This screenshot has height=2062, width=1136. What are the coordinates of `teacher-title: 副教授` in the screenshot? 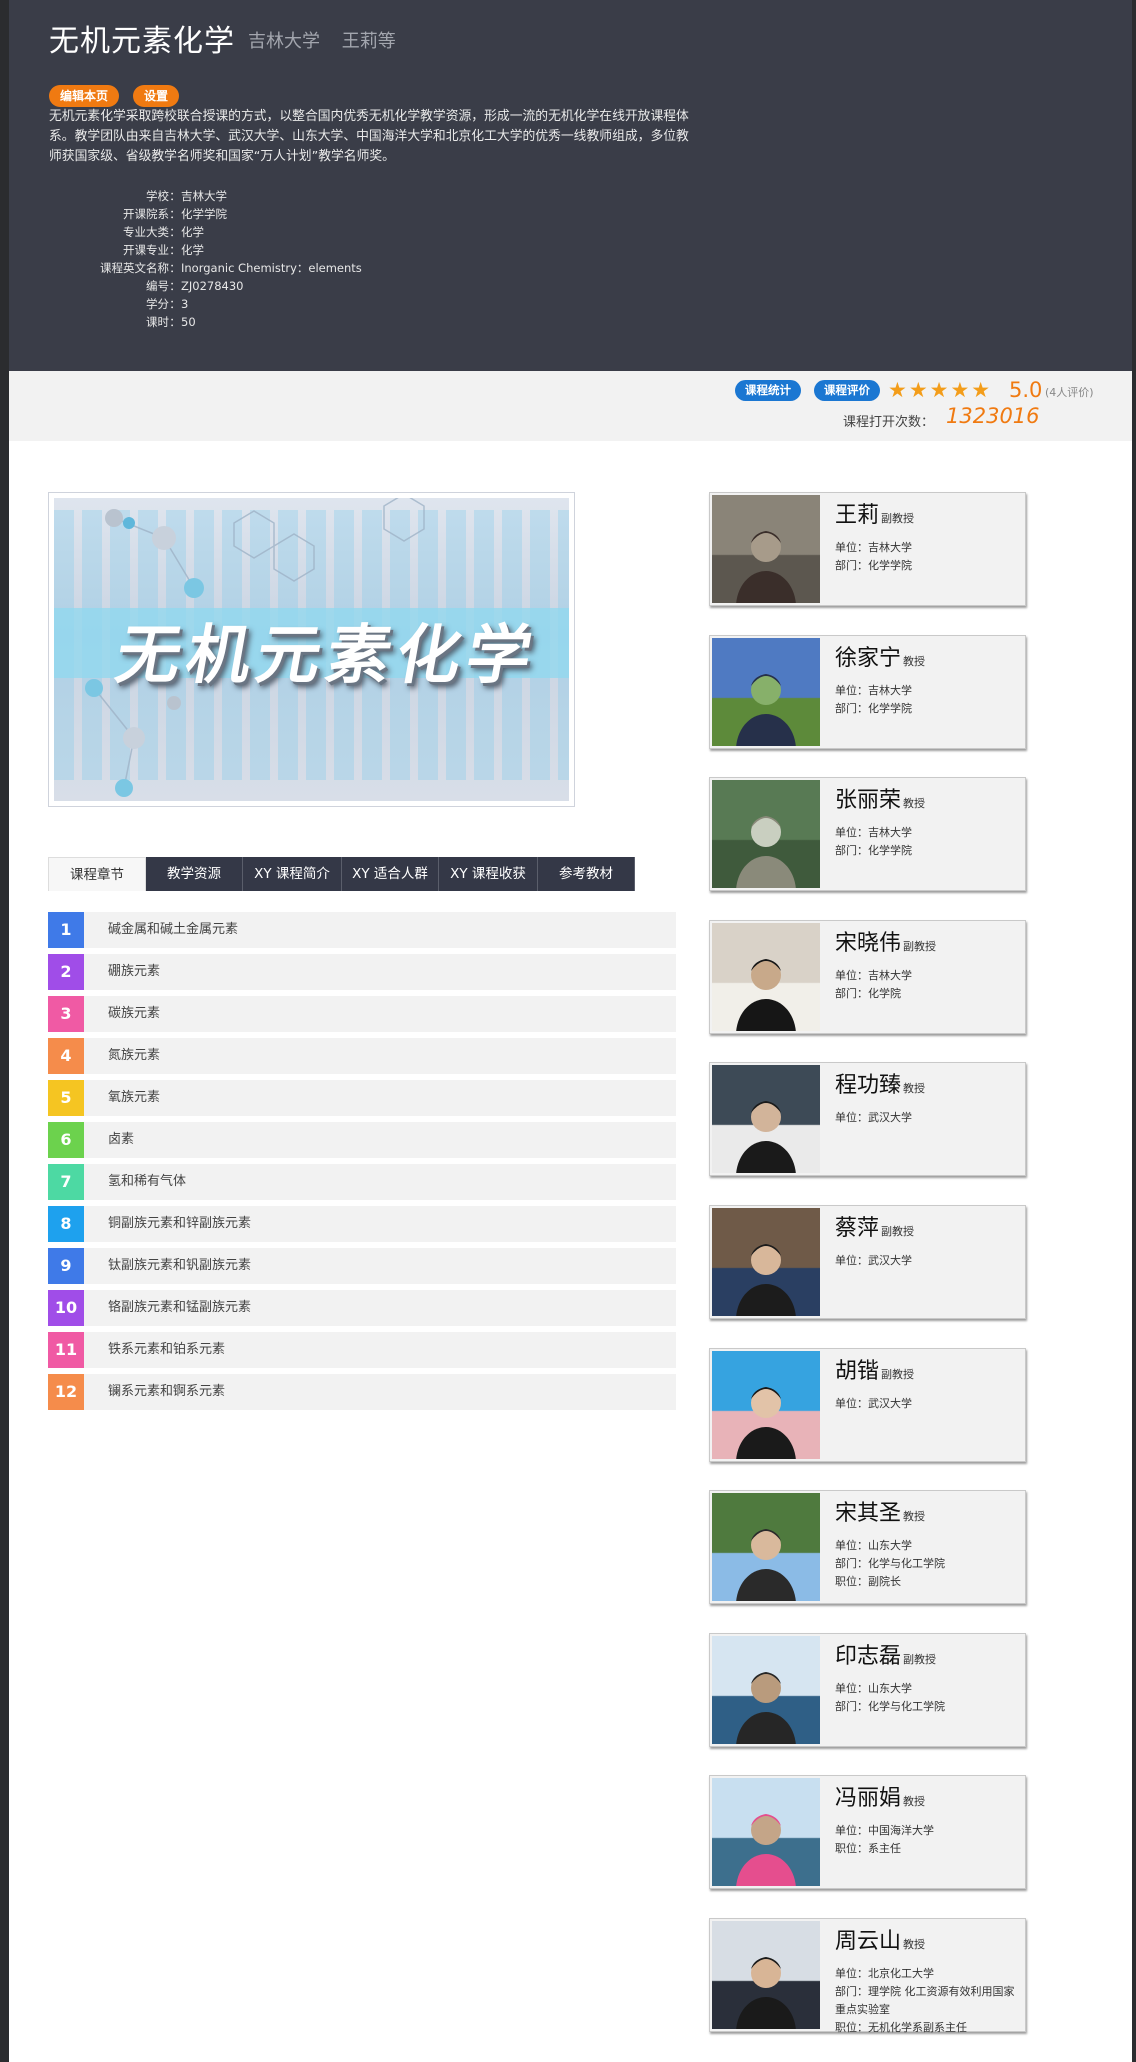 It's located at (898, 518).